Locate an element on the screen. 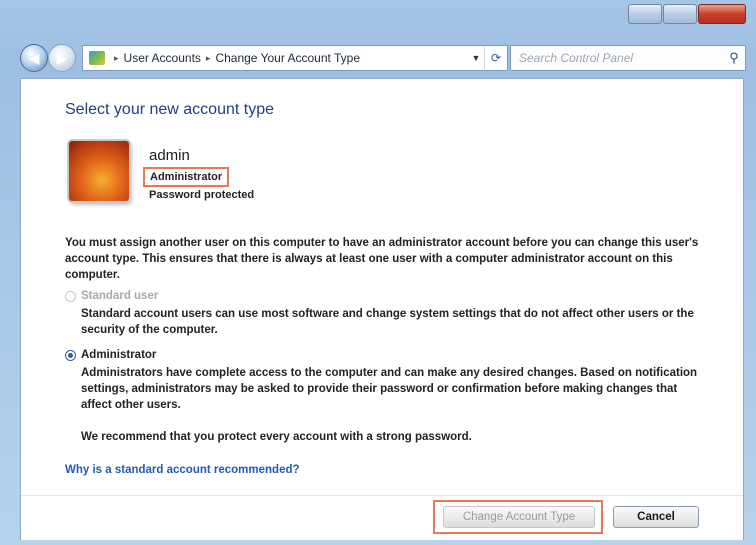 The width and height of the screenshot is (756, 545). user-name: admin is located at coordinates (169, 155).